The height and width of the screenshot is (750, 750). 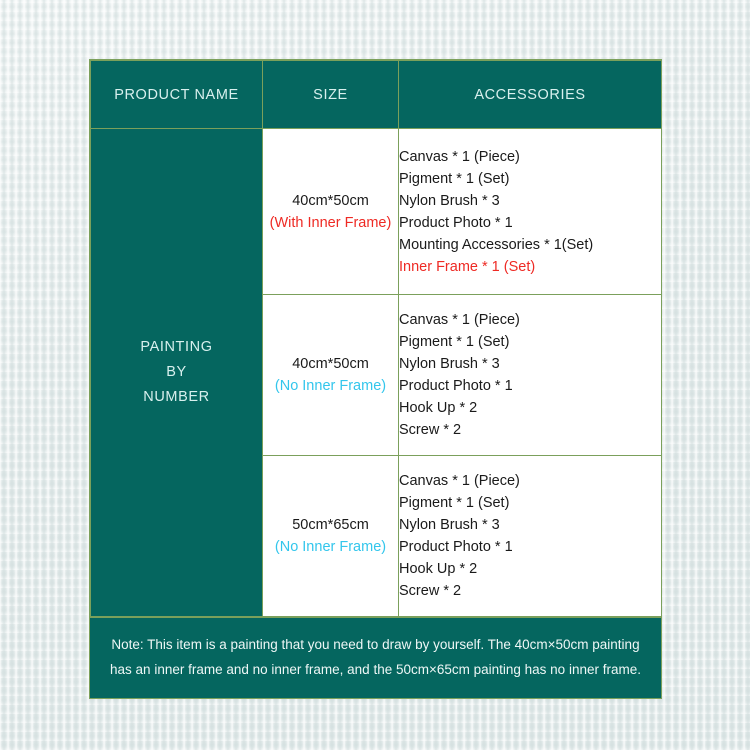 What do you see at coordinates (330, 525) in the screenshot?
I see `size-dimension: 50cm*65cm` at bounding box center [330, 525].